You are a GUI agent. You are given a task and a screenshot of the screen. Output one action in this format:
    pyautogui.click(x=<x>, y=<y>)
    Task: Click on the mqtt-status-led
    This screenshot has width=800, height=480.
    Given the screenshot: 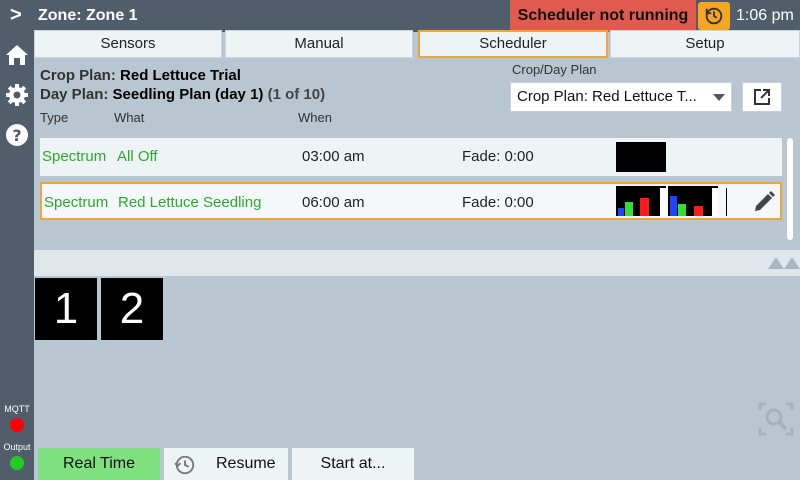 What is the action you would take?
    pyautogui.click(x=17, y=425)
    